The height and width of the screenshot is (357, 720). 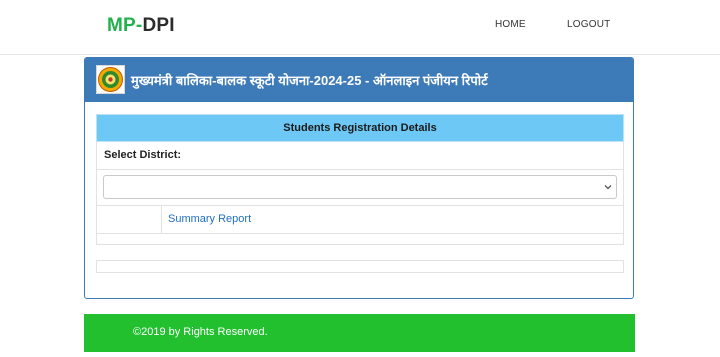 I want to click on district-select, so click(x=360, y=187).